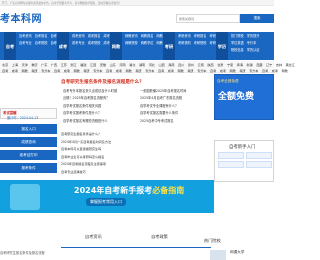 The height and width of the screenshot is (260, 320). I want to click on list-item: 自学考试报名条件相关问题, so click(100, 106).